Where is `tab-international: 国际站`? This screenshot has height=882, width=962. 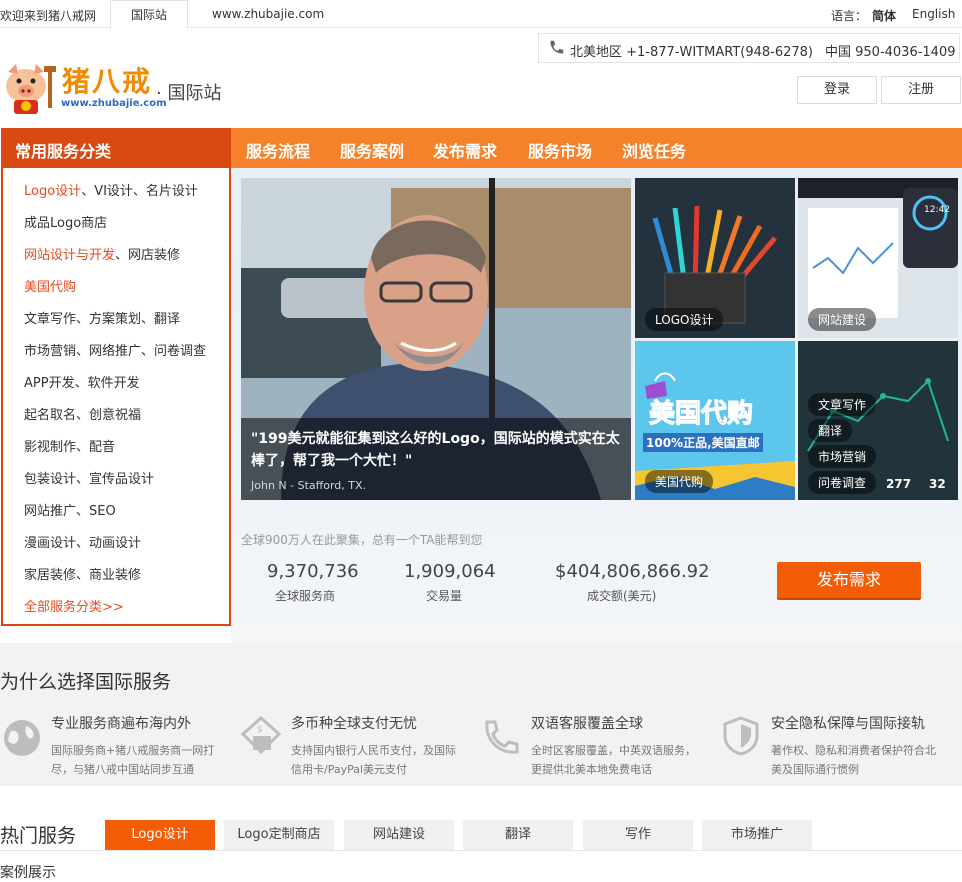 tab-international: 国际站 is located at coordinates (149, 14).